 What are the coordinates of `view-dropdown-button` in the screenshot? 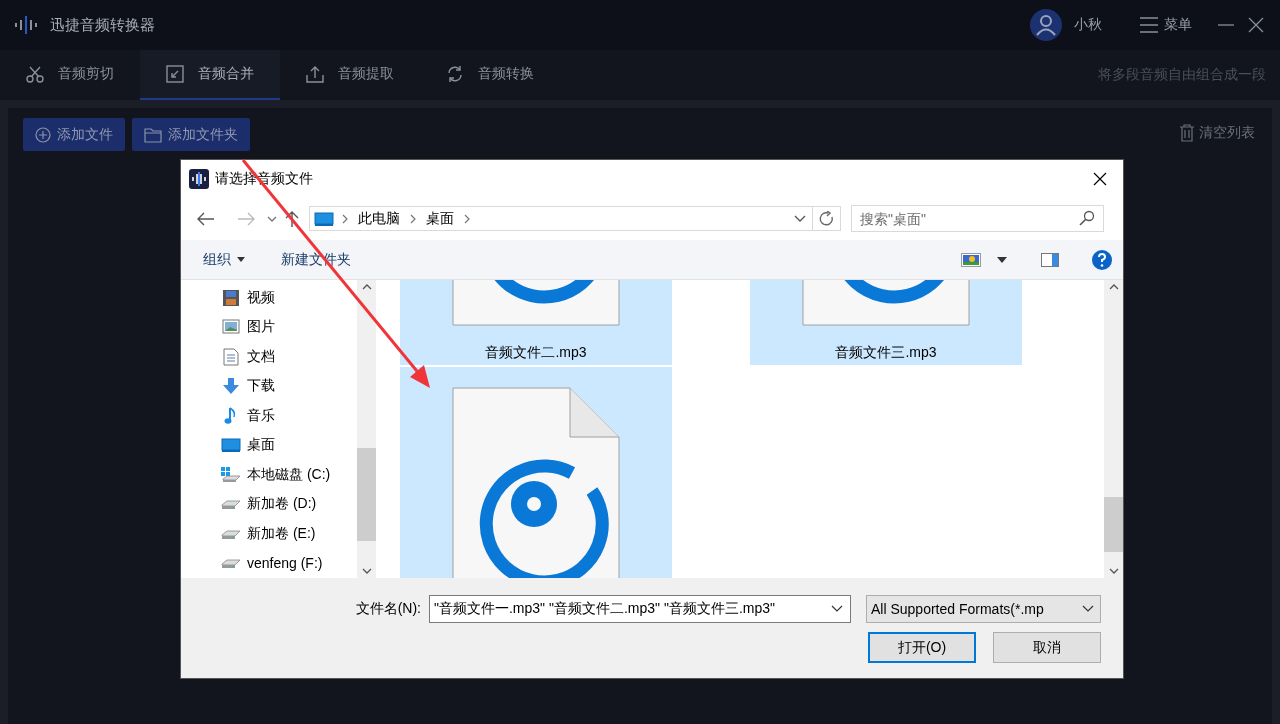 It's located at (1002, 259).